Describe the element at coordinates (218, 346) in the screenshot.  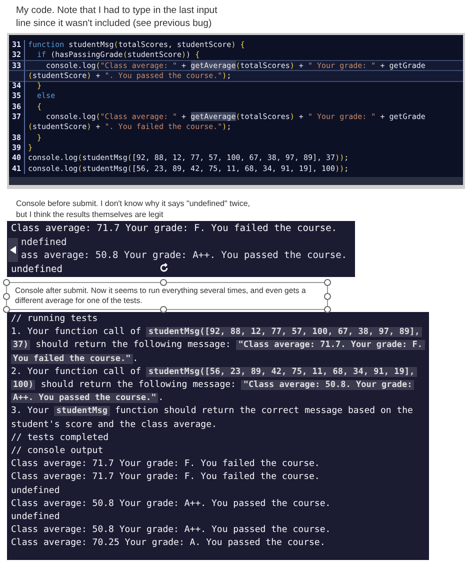
I see `console-line: 1. Your function call of studentMsg([92, 88, 12, 77, 57, 100, 67, 38, 97, 89], 37) should return the following message: "Class average: 71.7. Your grade: F. You failed the course." .` at that location.